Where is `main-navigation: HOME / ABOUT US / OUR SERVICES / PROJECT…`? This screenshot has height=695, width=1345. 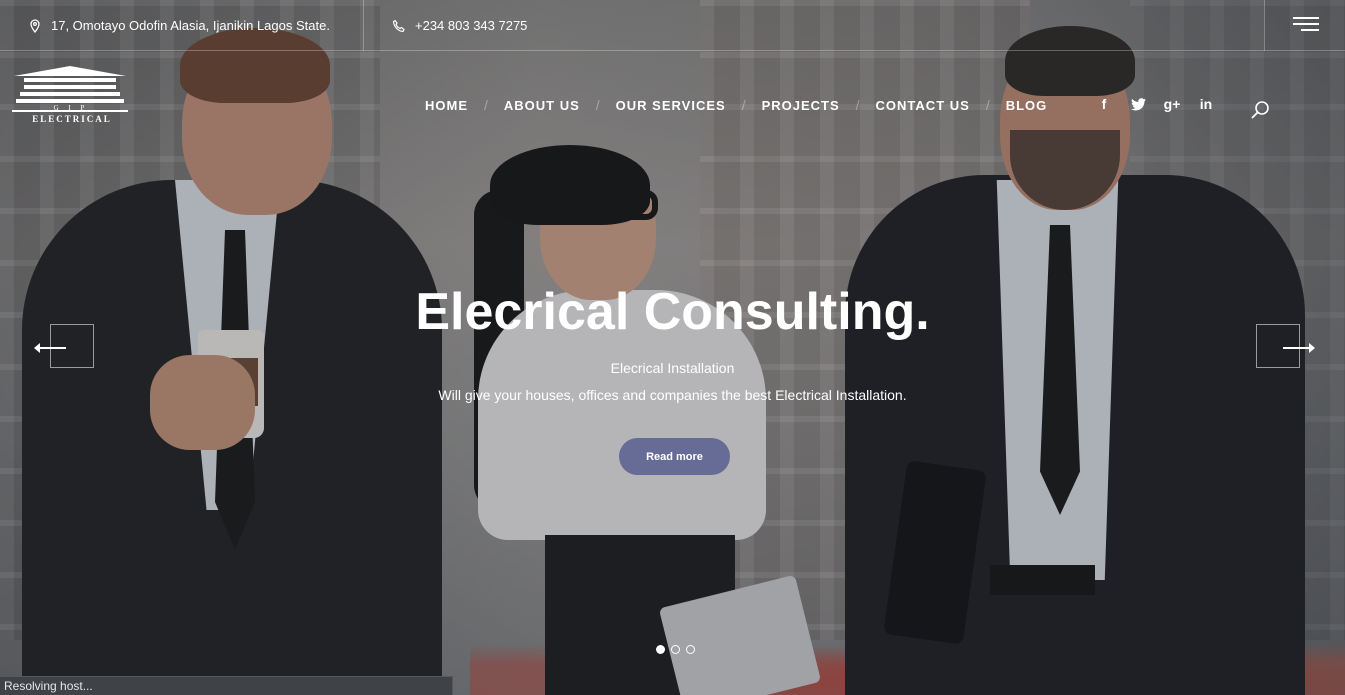 main-navigation: HOME / ABOUT US / OUR SERVICES / PROJECT… is located at coordinates (736, 105).